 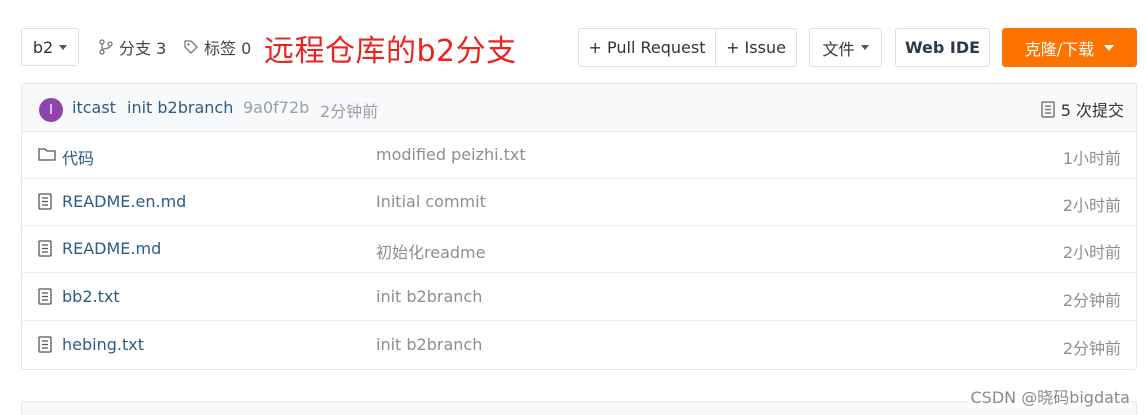 I want to click on branch-icon, so click(x=106, y=47).